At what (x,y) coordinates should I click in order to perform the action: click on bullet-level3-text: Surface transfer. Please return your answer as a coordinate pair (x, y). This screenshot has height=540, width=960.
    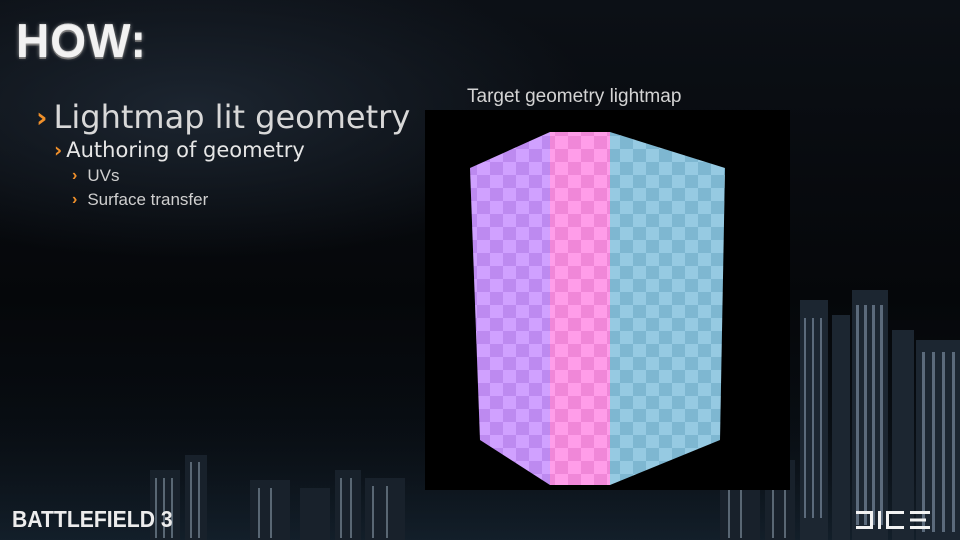
    Looking at the image, I should click on (148, 199).